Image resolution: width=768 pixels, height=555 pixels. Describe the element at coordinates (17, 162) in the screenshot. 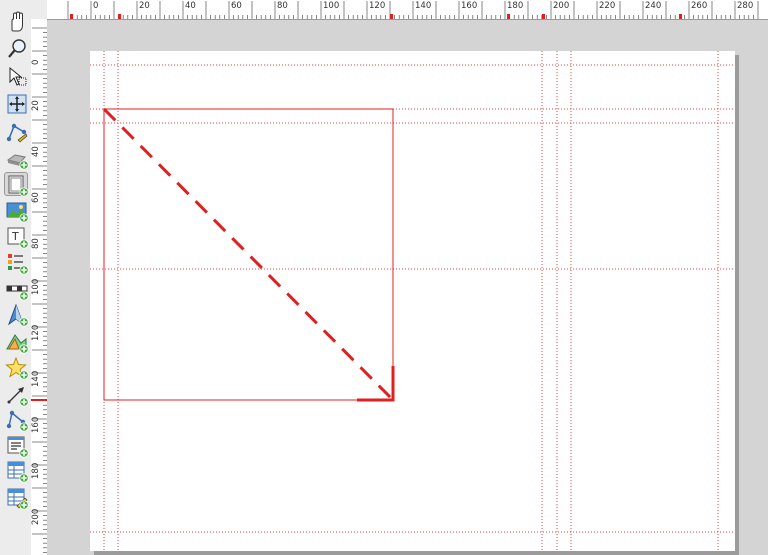

I see `add-3d-map-icon` at that location.